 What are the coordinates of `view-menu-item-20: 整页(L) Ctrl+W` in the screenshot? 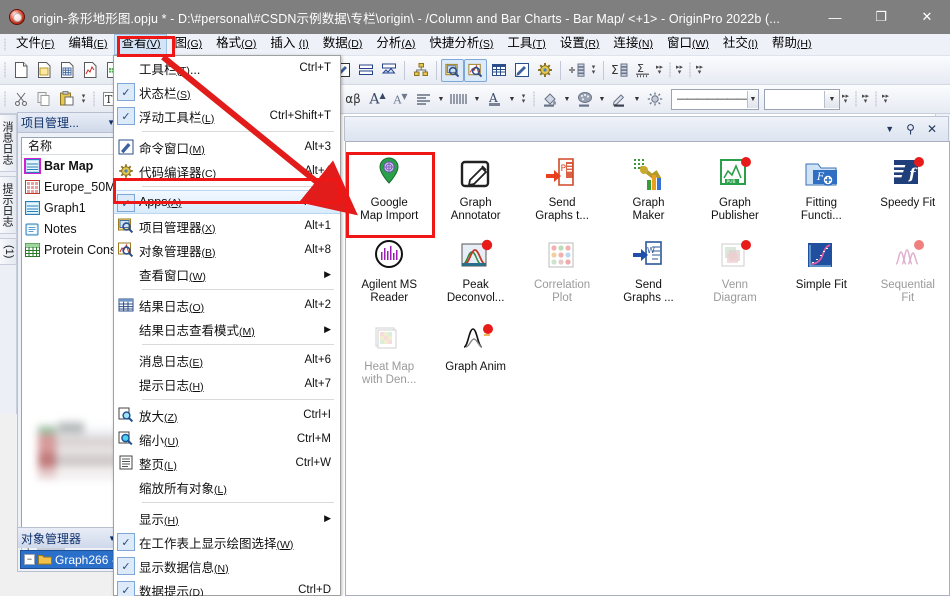 It's located at (227, 463).